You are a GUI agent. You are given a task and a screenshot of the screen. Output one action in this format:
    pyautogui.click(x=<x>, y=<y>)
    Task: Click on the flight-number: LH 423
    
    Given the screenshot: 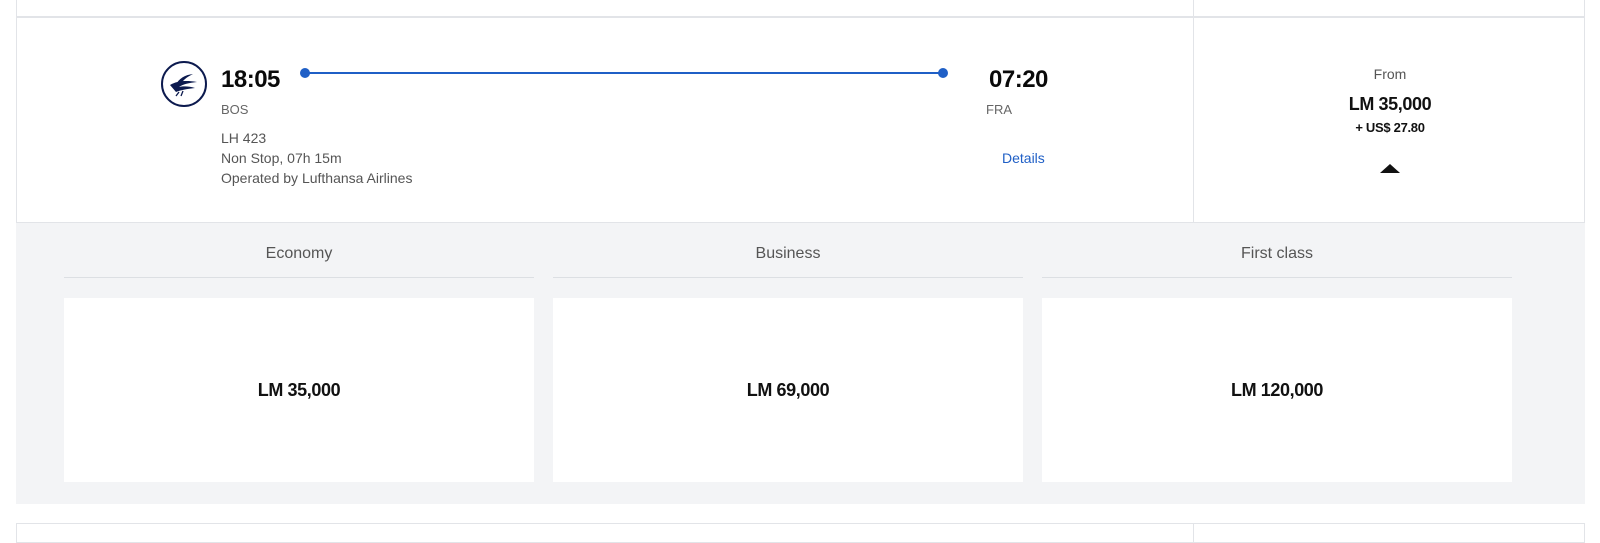 What is the action you would take?
    pyautogui.click(x=244, y=138)
    